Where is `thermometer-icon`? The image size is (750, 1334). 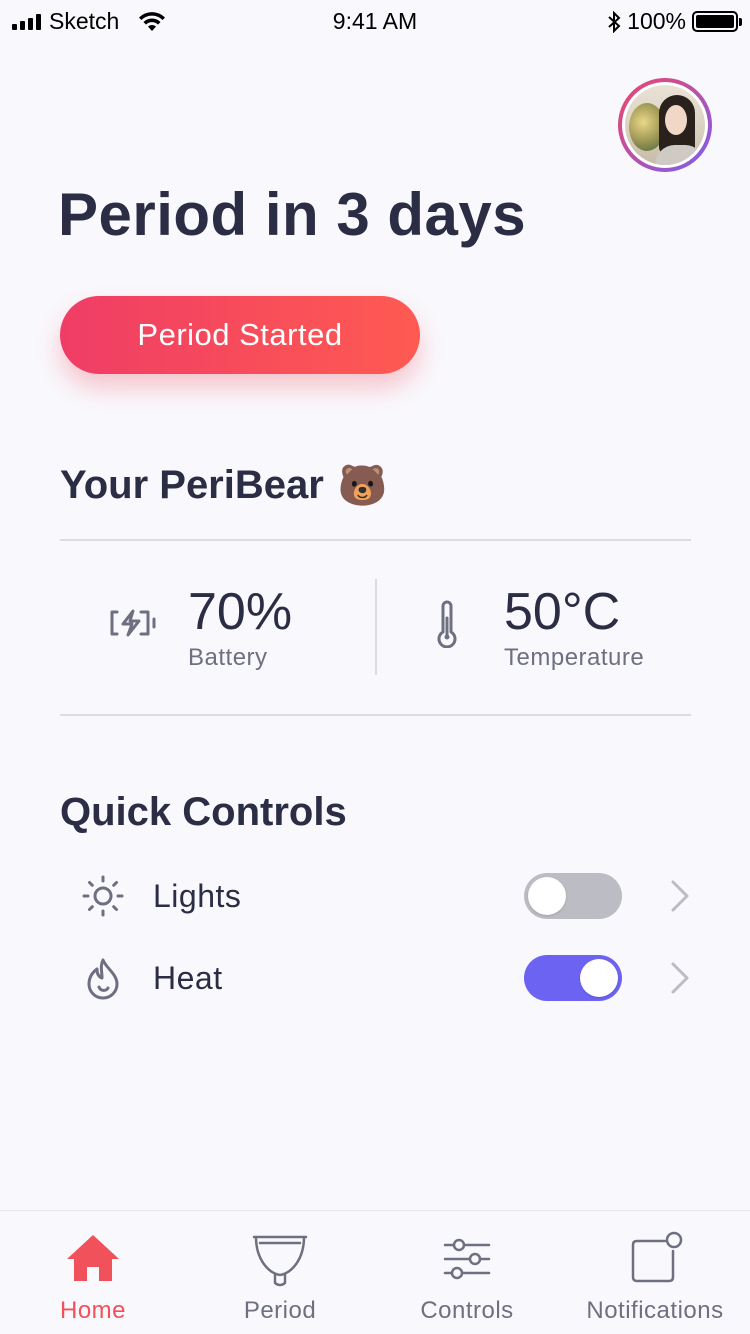 thermometer-icon is located at coordinates (447, 624).